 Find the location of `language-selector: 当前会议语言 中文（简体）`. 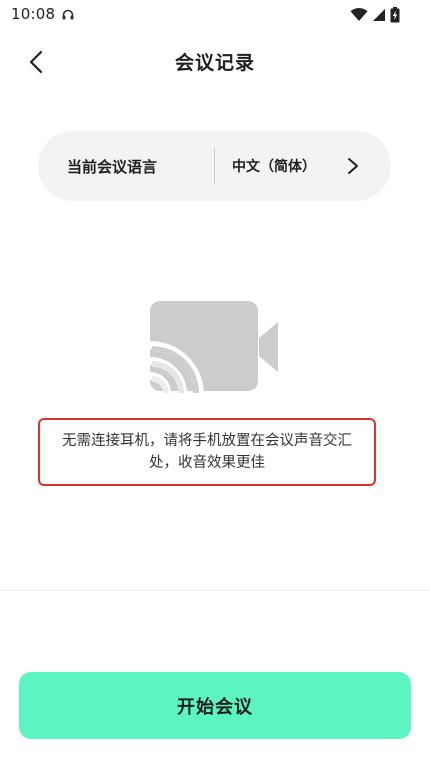

language-selector: 当前会议语言 中文（简体） is located at coordinates (214, 166).